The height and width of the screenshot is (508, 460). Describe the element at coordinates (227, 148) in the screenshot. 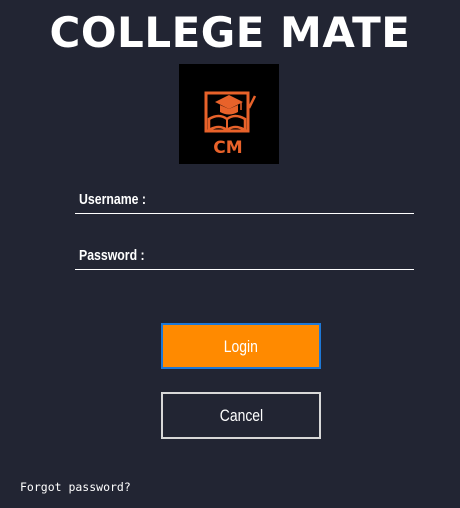

I see `logo-text: CM` at that location.